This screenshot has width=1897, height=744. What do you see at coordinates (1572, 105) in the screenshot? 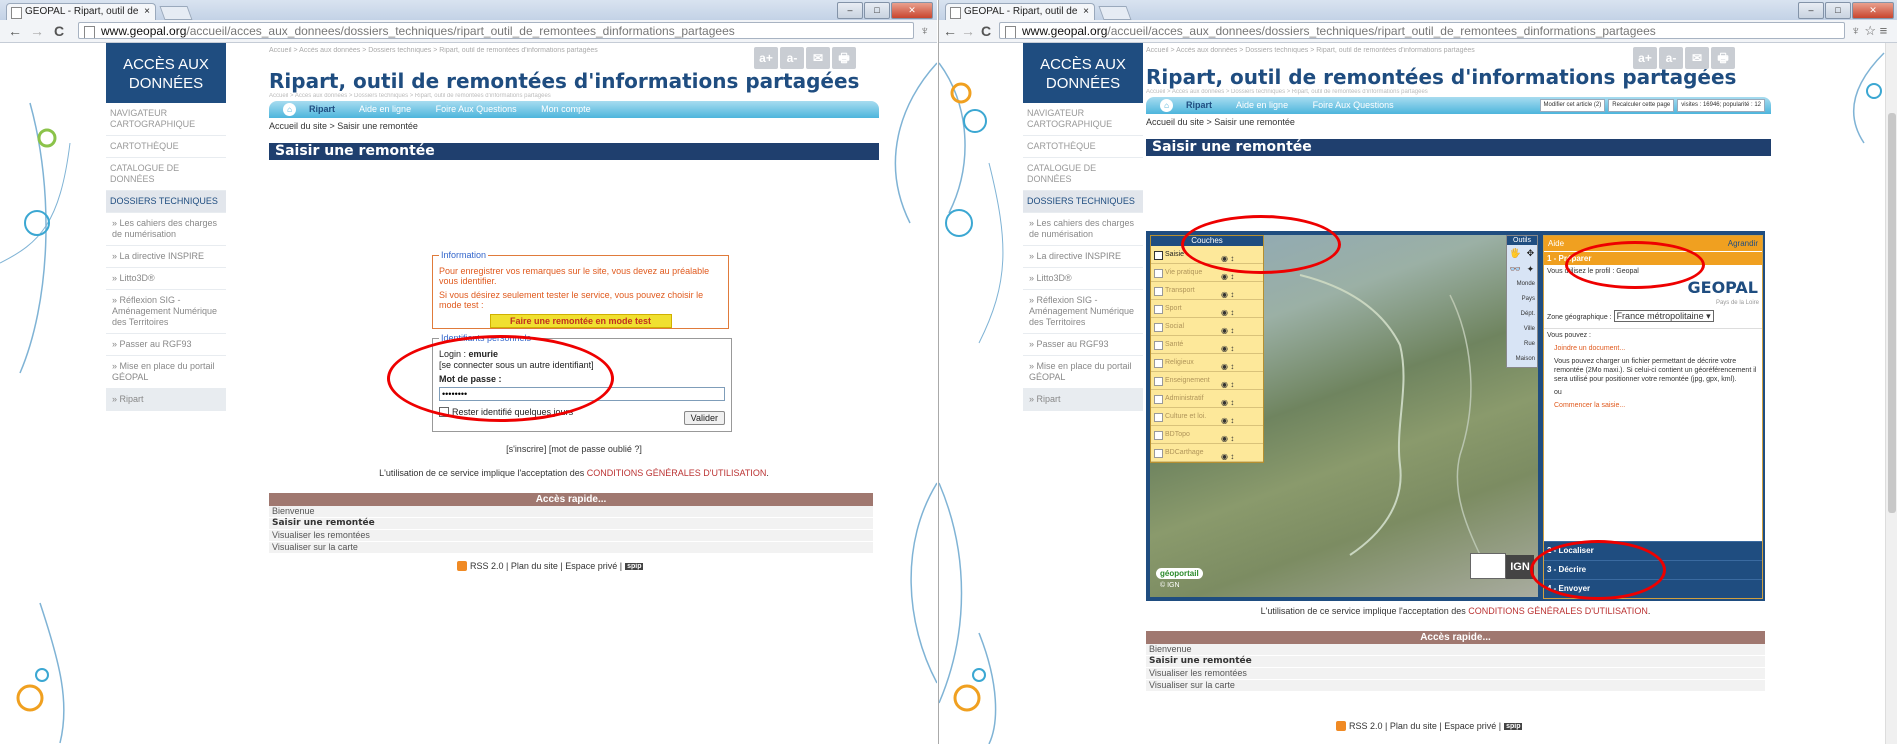
I see `edit-article-button: Modifier cet article (2)` at bounding box center [1572, 105].